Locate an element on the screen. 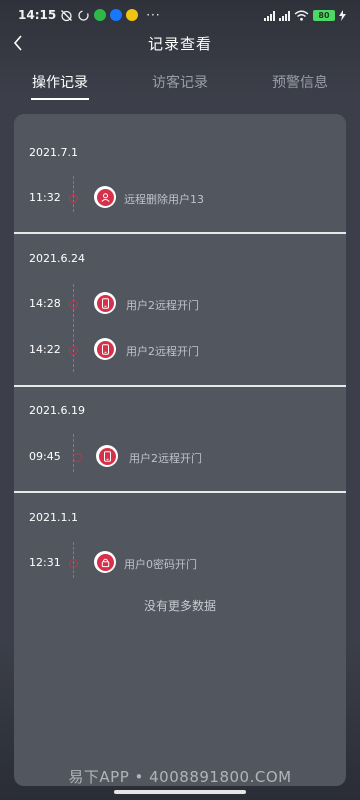  tab-label: 预警信息 is located at coordinates (300, 83).